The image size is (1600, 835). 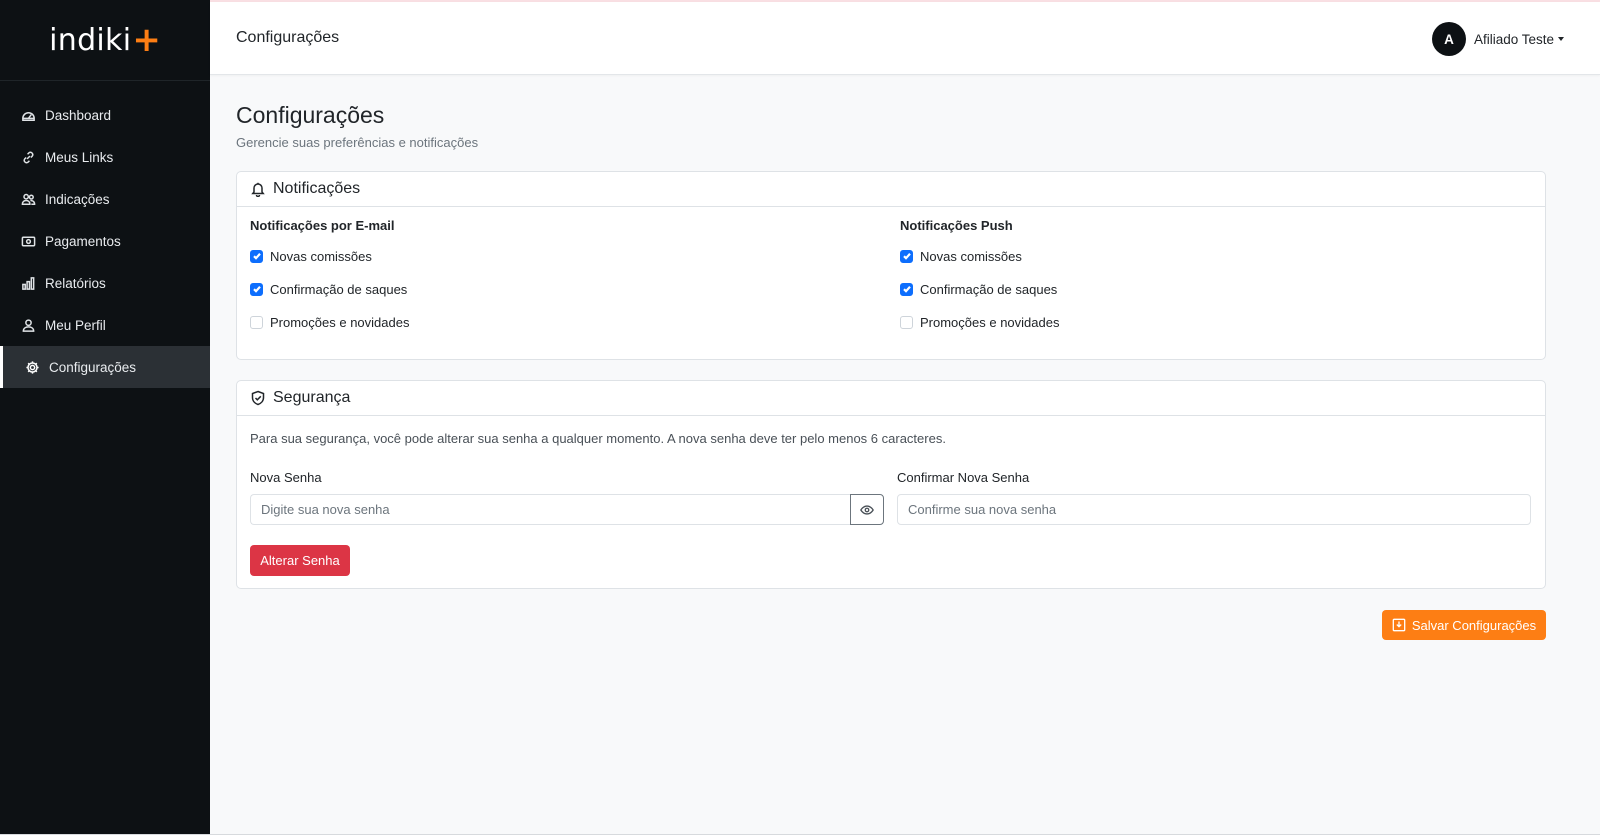 I want to click on user-name: Afiliado Teste, so click(x=1514, y=39).